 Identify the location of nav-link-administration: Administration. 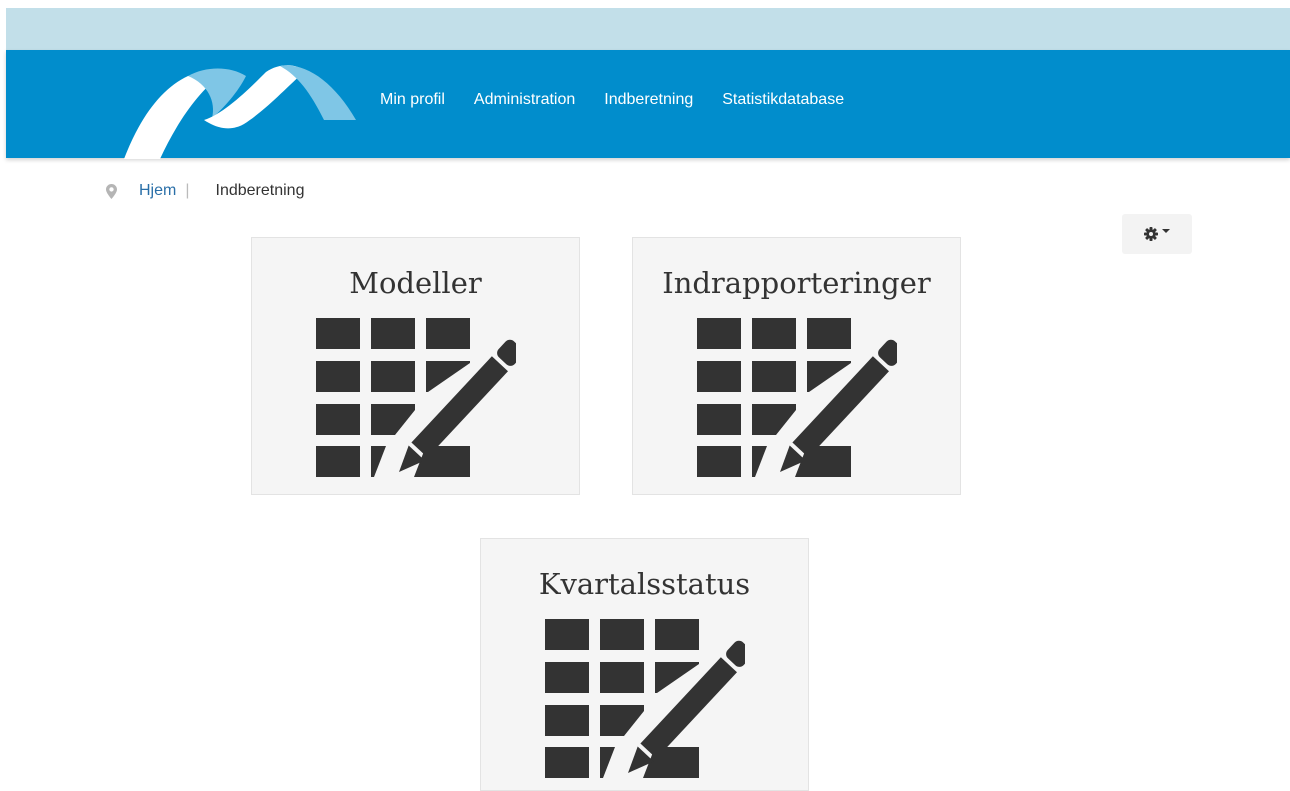
(524, 100).